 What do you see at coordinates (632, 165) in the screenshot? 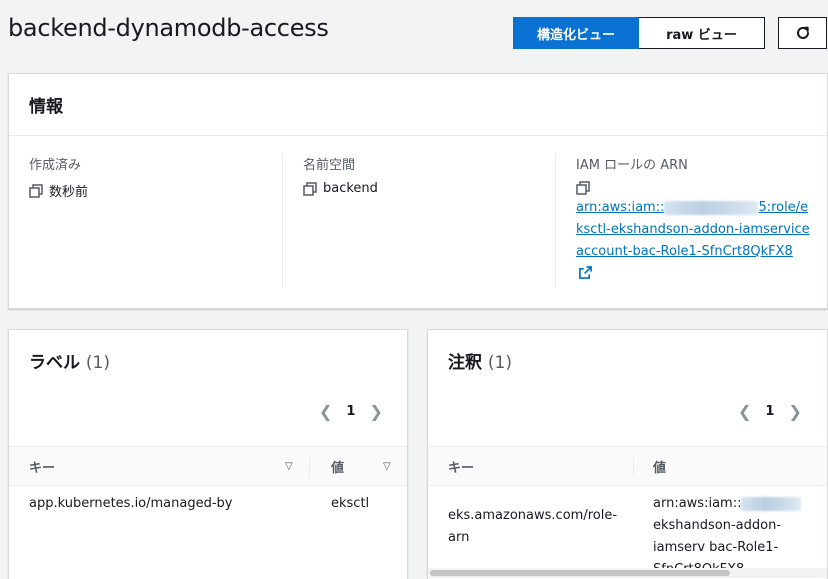
I see `iam-label: IAM ロールの ARN` at bounding box center [632, 165].